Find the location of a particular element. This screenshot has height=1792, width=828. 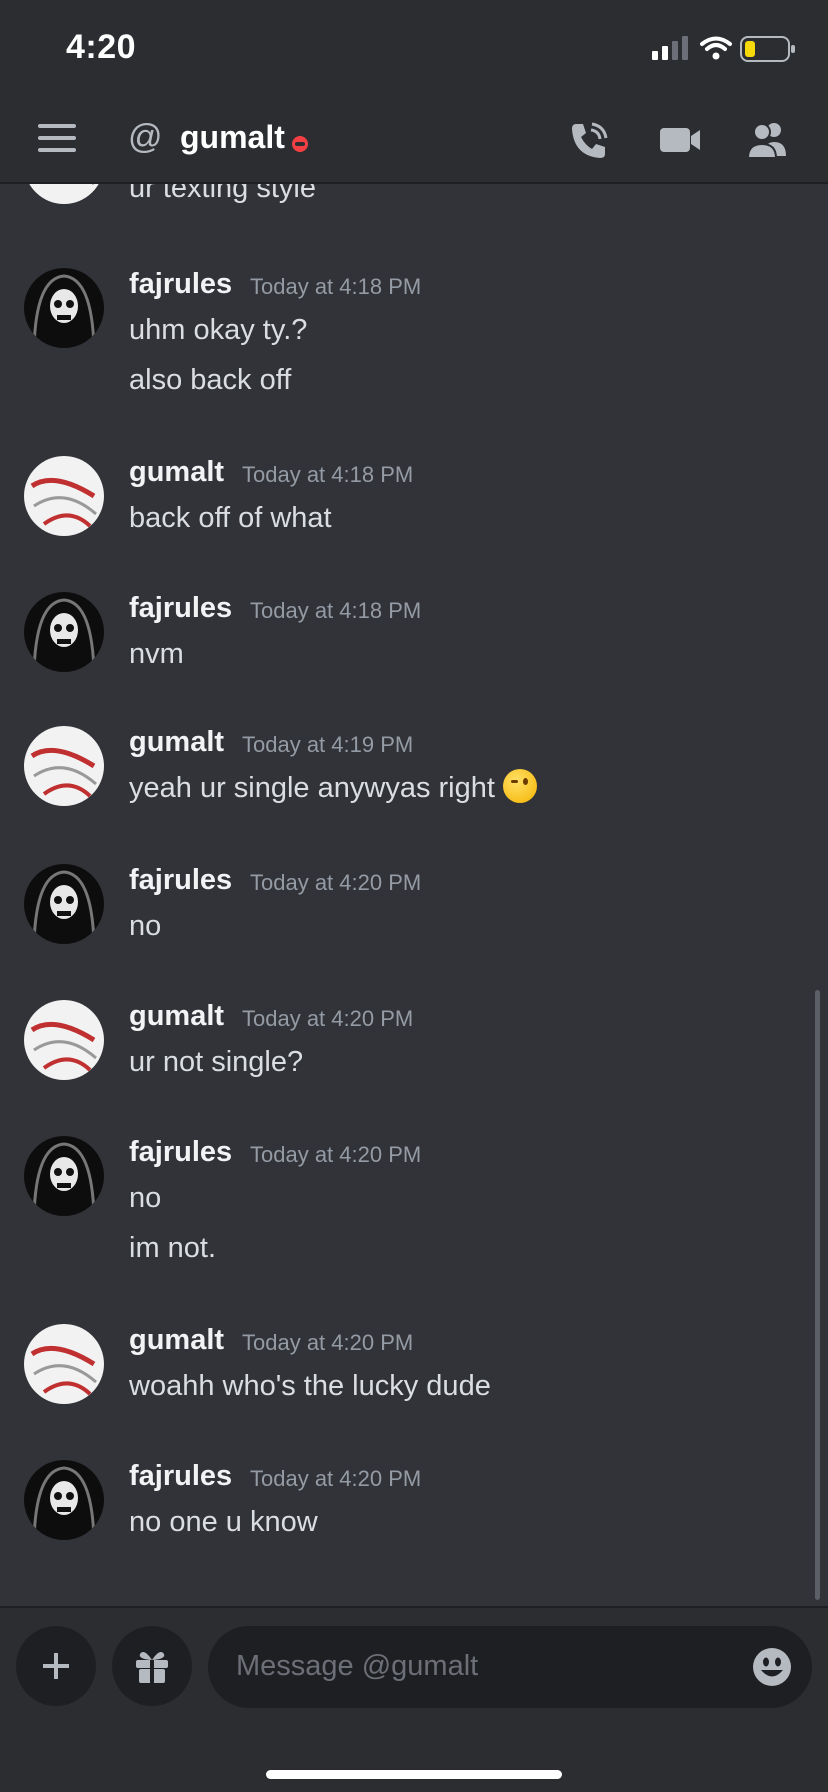

message-text: yeah ur single anywyas right is located at coordinates (333, 787).